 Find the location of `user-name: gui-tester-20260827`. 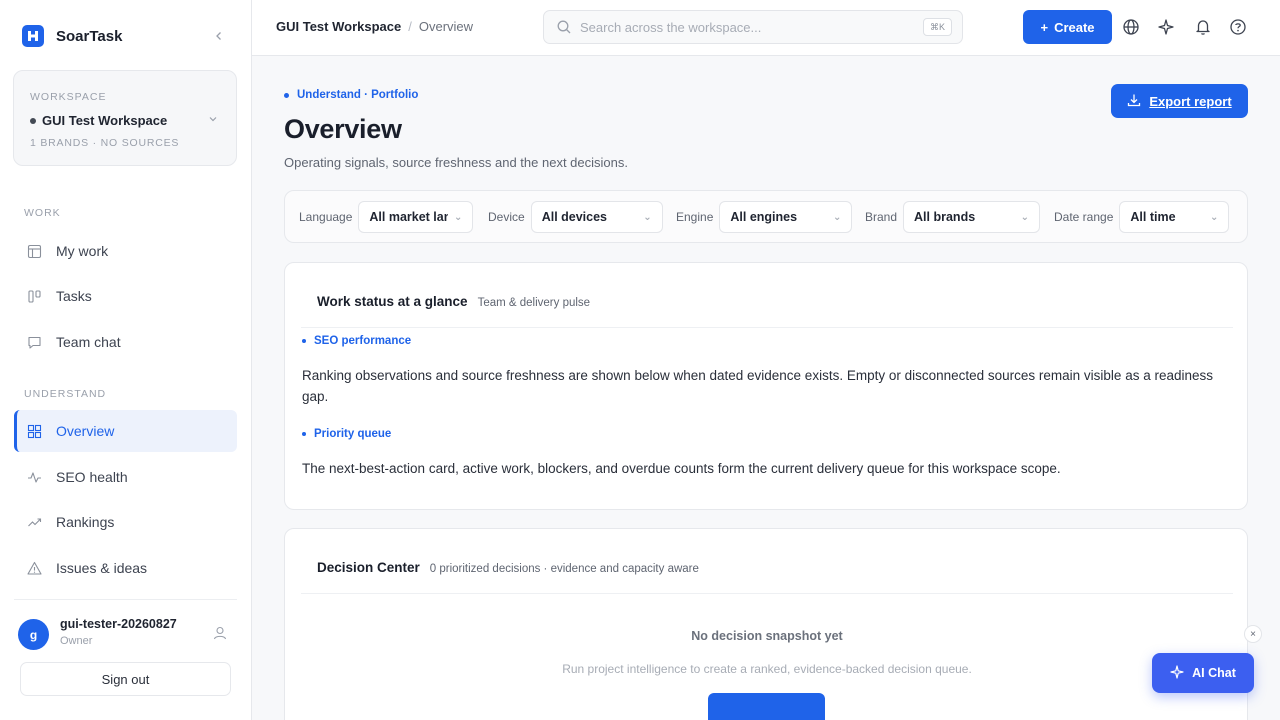

user-name: gui-tester-20260827 is located at coordinates (118, 624).